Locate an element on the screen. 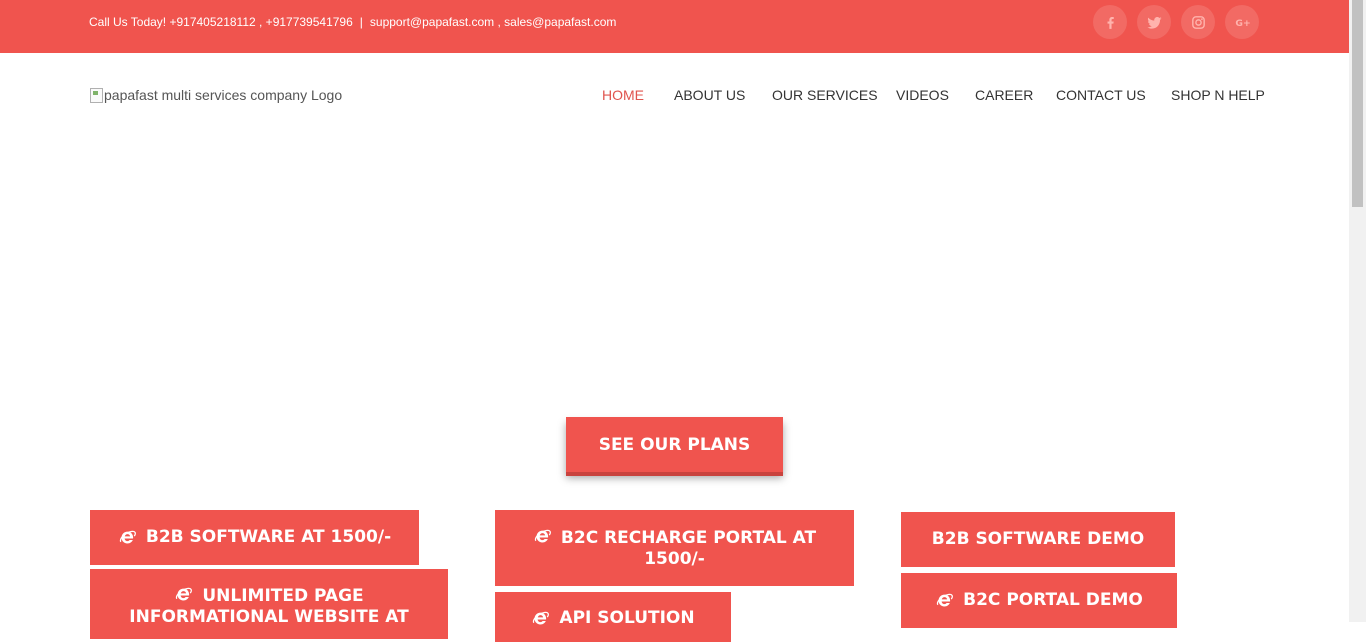 This screenshot has width=1366, height=642. nav-item-career: CAREER is located at coordinates (1004, 95).